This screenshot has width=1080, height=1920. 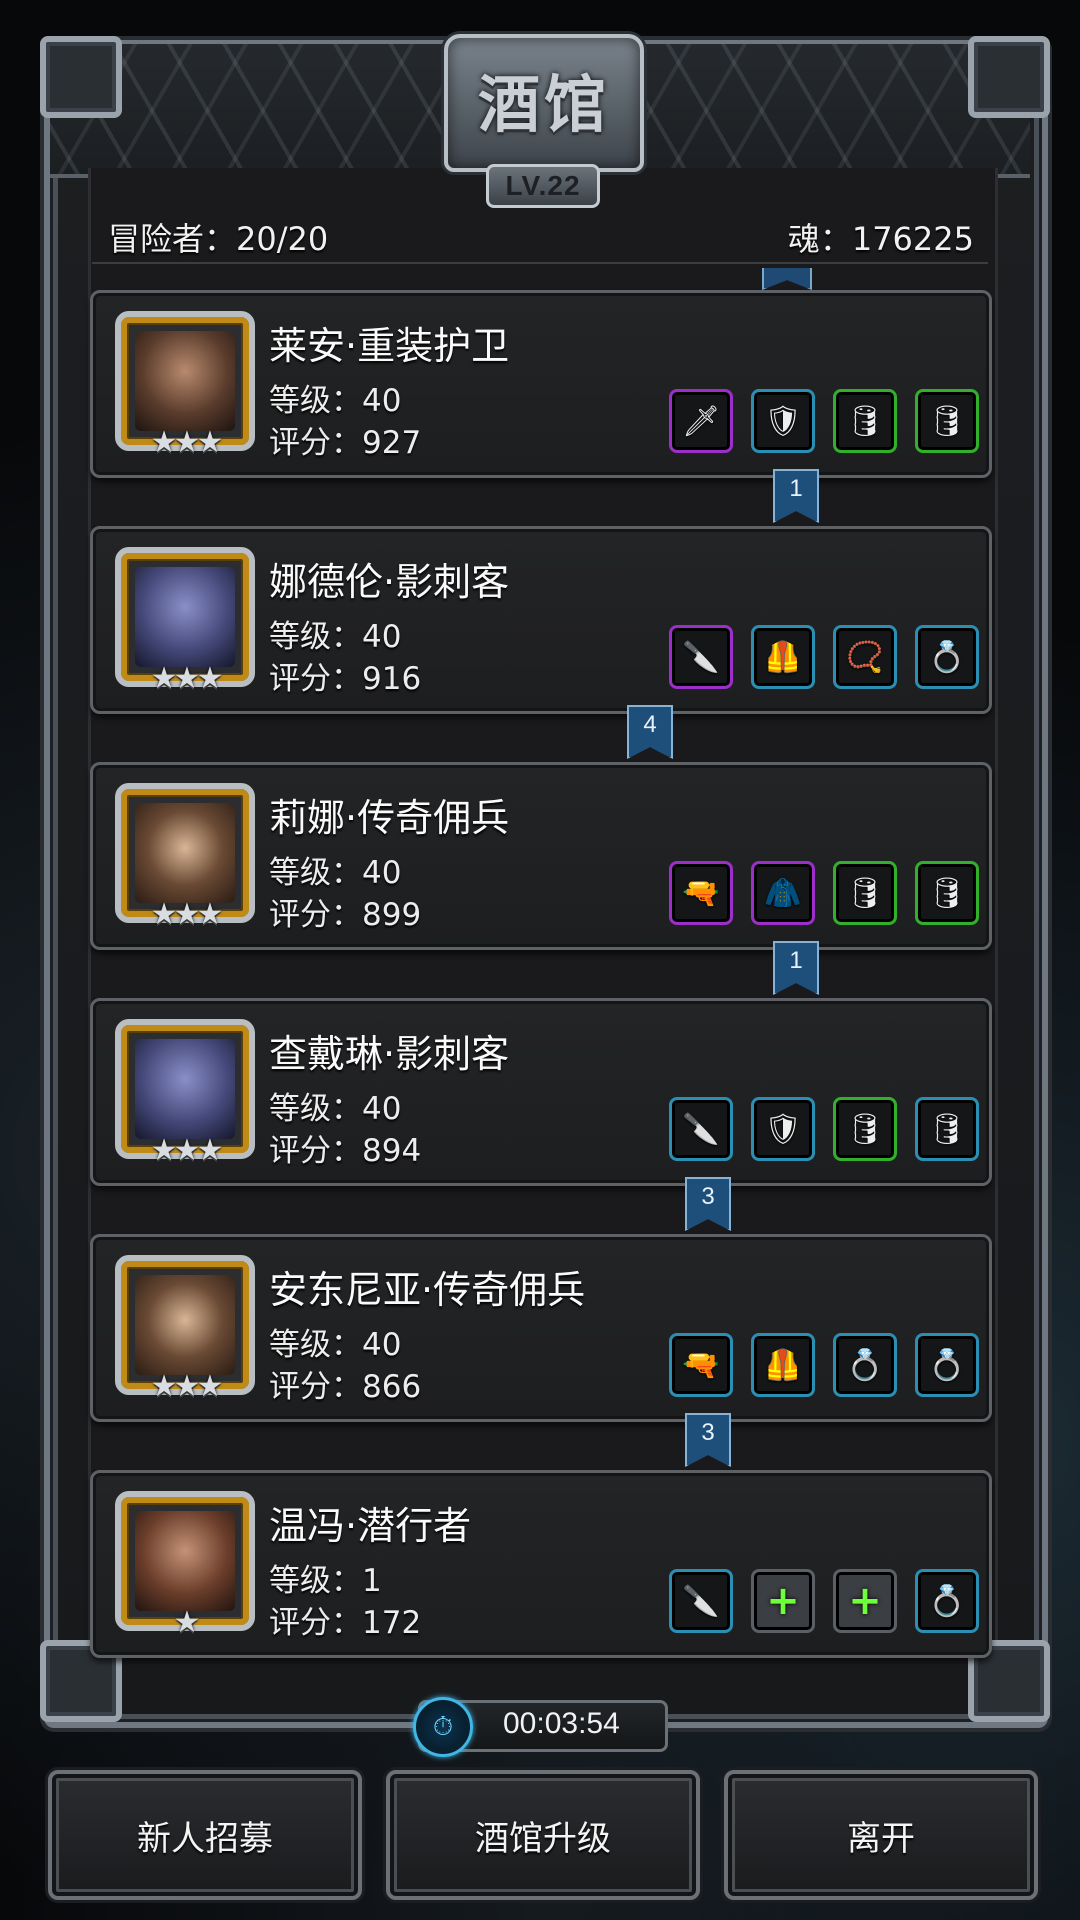 What do you see at coordinates (541, 878) in the screenshot?
I see `hero-card: ★★★ 莉娜·传奇佣兵 等级：40 评分：899 🔫 🧥 🛢 🛢 1` at bounding box center [541, 878].